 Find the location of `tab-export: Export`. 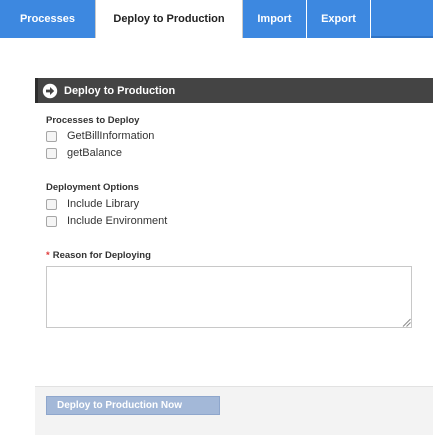

tab-export: Export is located at coordinates (338, 19).